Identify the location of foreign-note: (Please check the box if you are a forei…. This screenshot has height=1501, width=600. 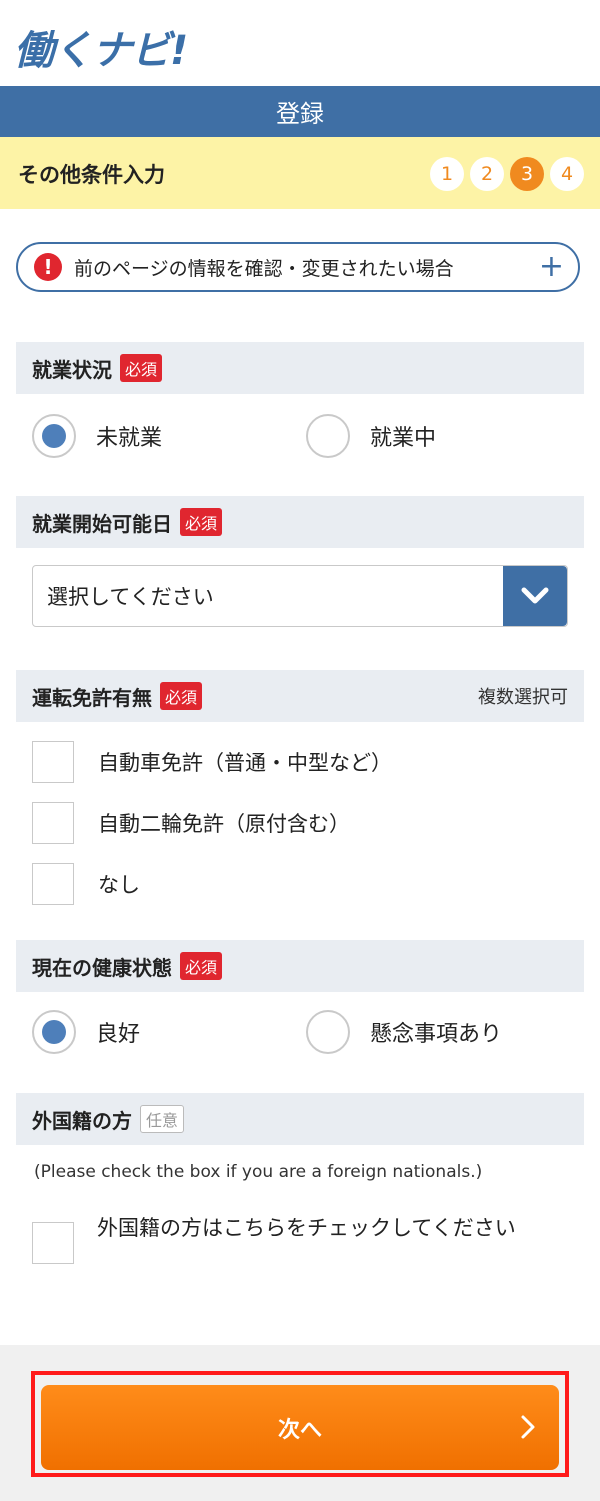
(258, 1172).